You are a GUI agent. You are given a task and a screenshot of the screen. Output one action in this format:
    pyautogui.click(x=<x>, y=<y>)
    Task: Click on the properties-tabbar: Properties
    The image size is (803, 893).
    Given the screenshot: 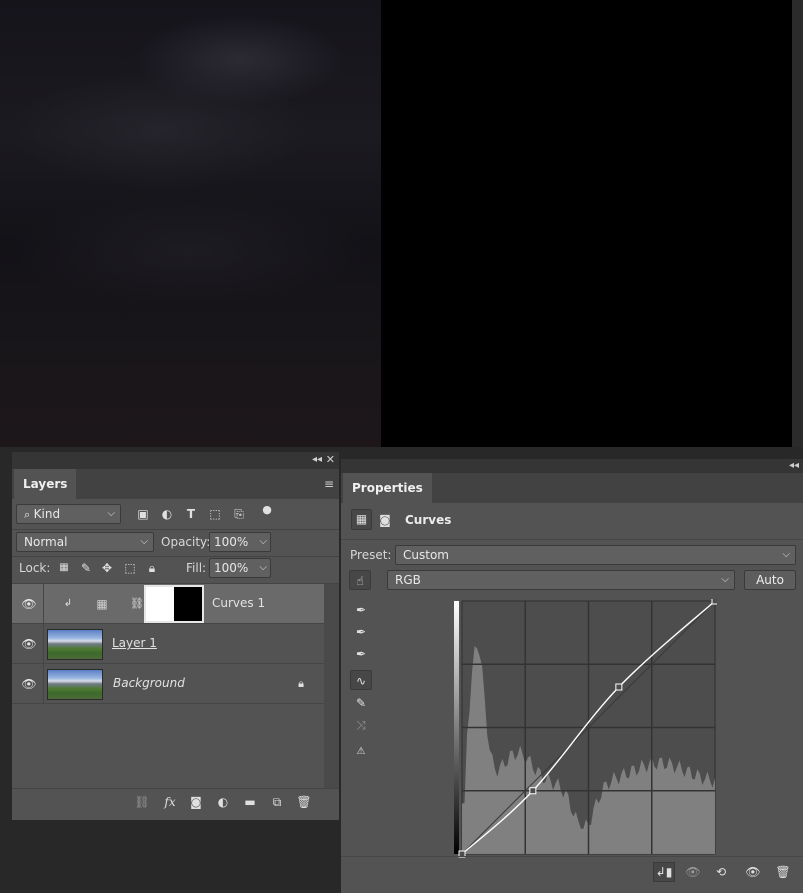 What is the action you would take?
    pyautogui.click(x=572, y=488)
    